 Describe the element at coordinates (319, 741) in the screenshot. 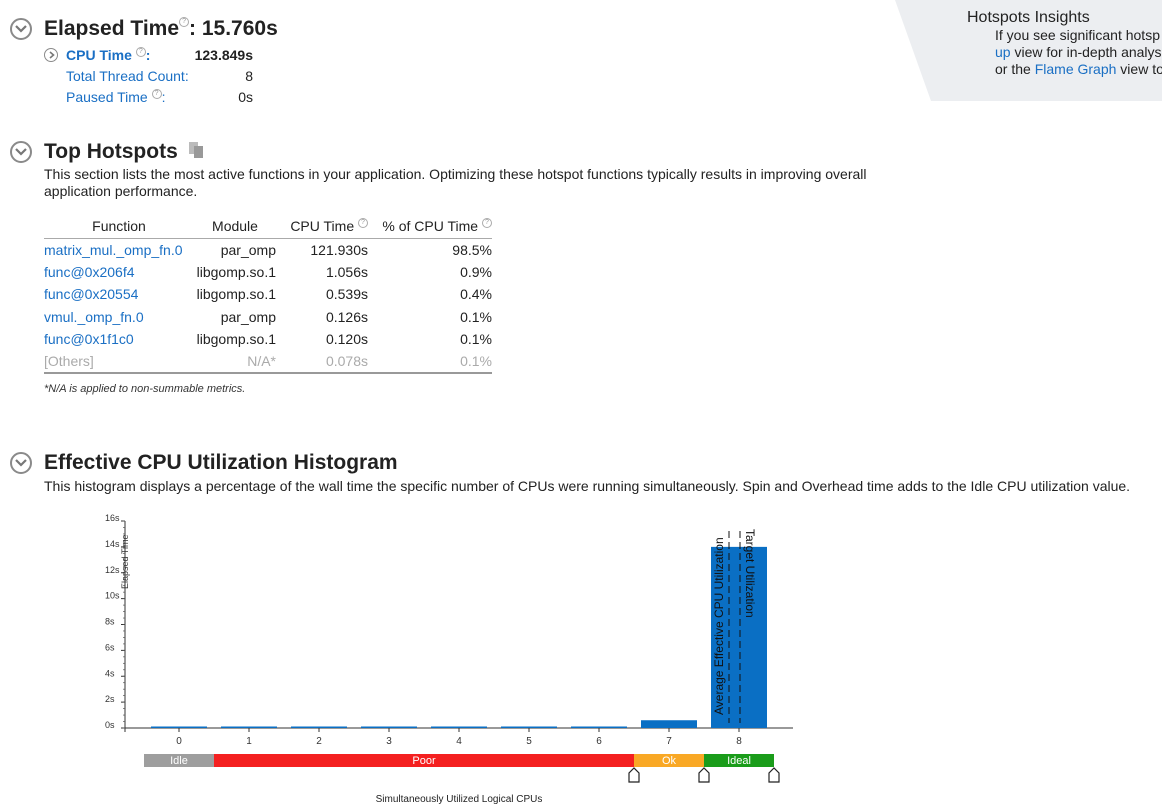

I see `x-tick-label: 2` at that location.